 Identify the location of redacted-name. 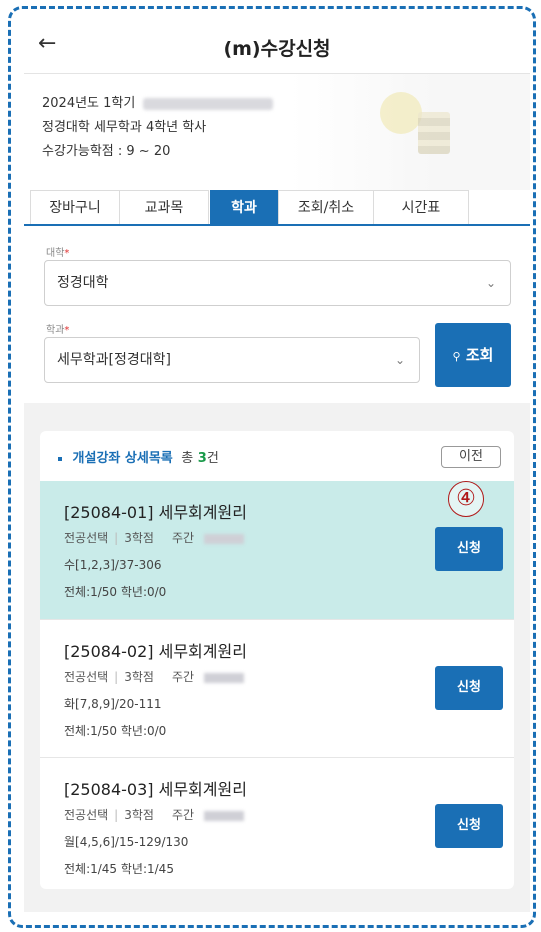
(208, 103).